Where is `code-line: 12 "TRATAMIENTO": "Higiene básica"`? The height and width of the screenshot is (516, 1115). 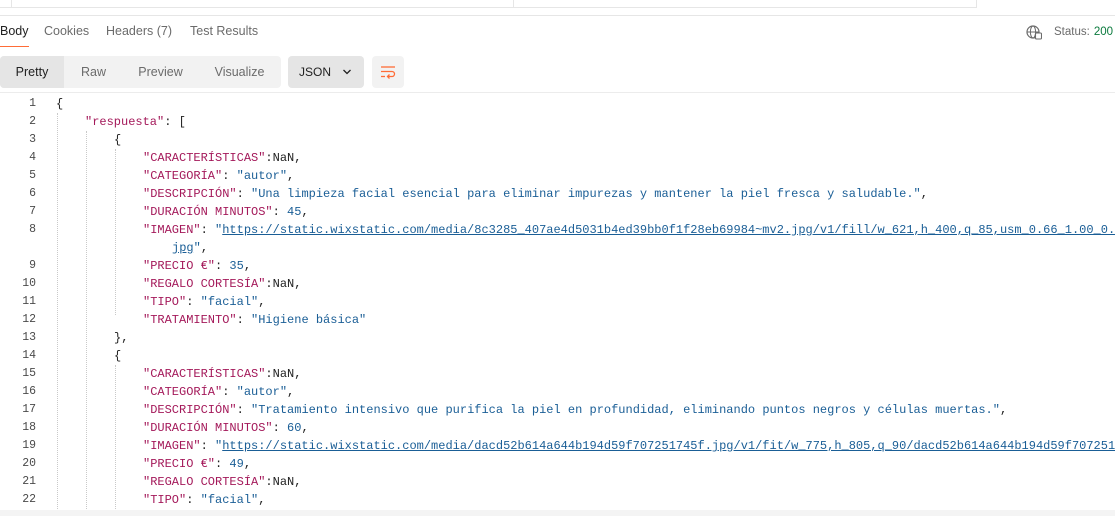 code-line: 12 "TRATAMIENTO": "Higiene básica" is located at coordinates (557, 320).